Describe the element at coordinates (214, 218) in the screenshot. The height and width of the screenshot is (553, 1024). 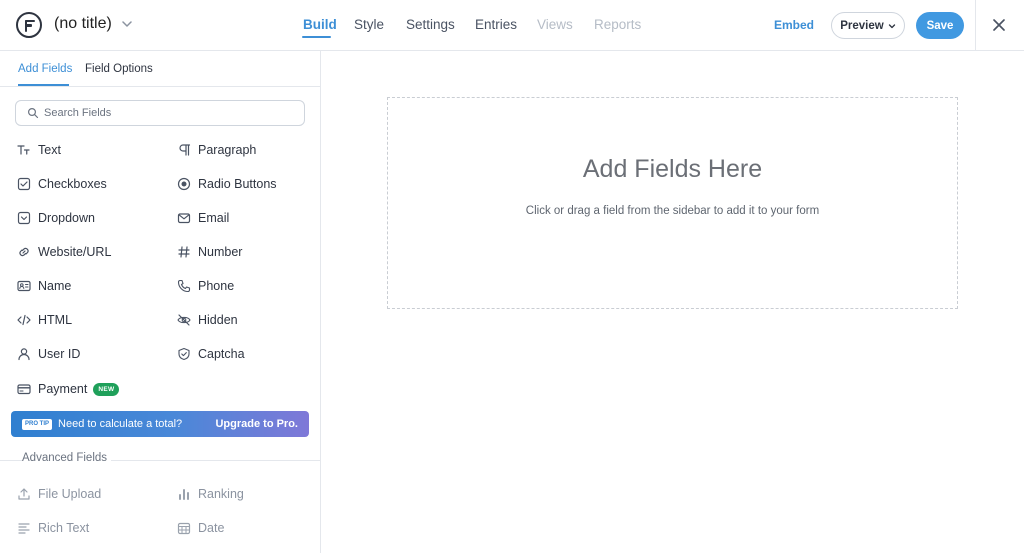
I see `field-label: Email` at that location.